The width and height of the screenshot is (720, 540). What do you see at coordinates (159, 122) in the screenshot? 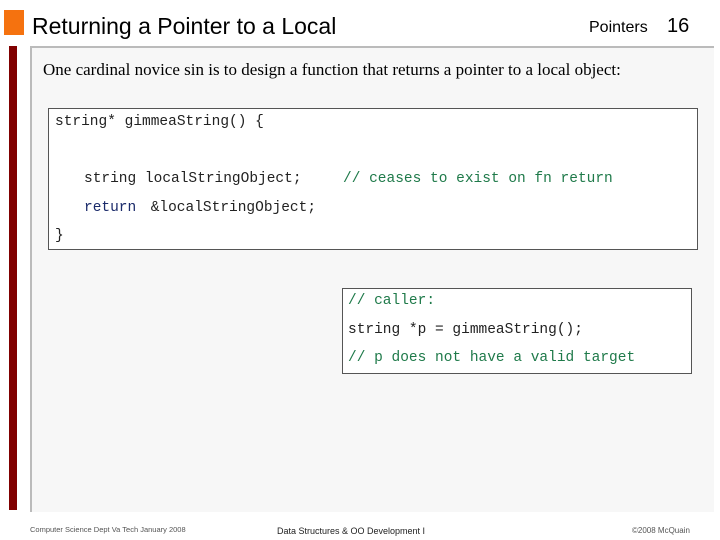
I see `code-line: string* gimmeaString() {` at bounding box center [159, 122].